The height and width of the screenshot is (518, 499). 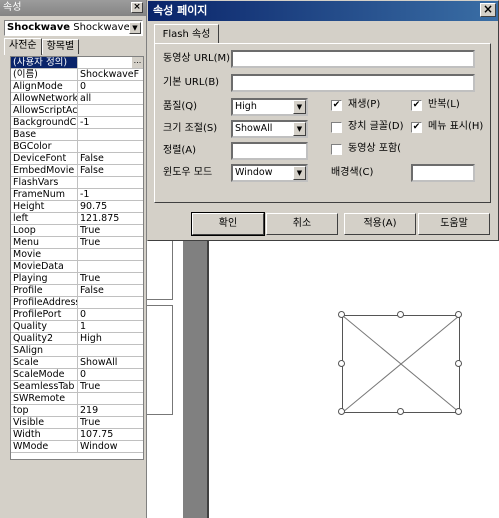 What do you see at coordinates (110, 98) in the screenshot?
I see `property-value: all` at bounding box center [110, 98].